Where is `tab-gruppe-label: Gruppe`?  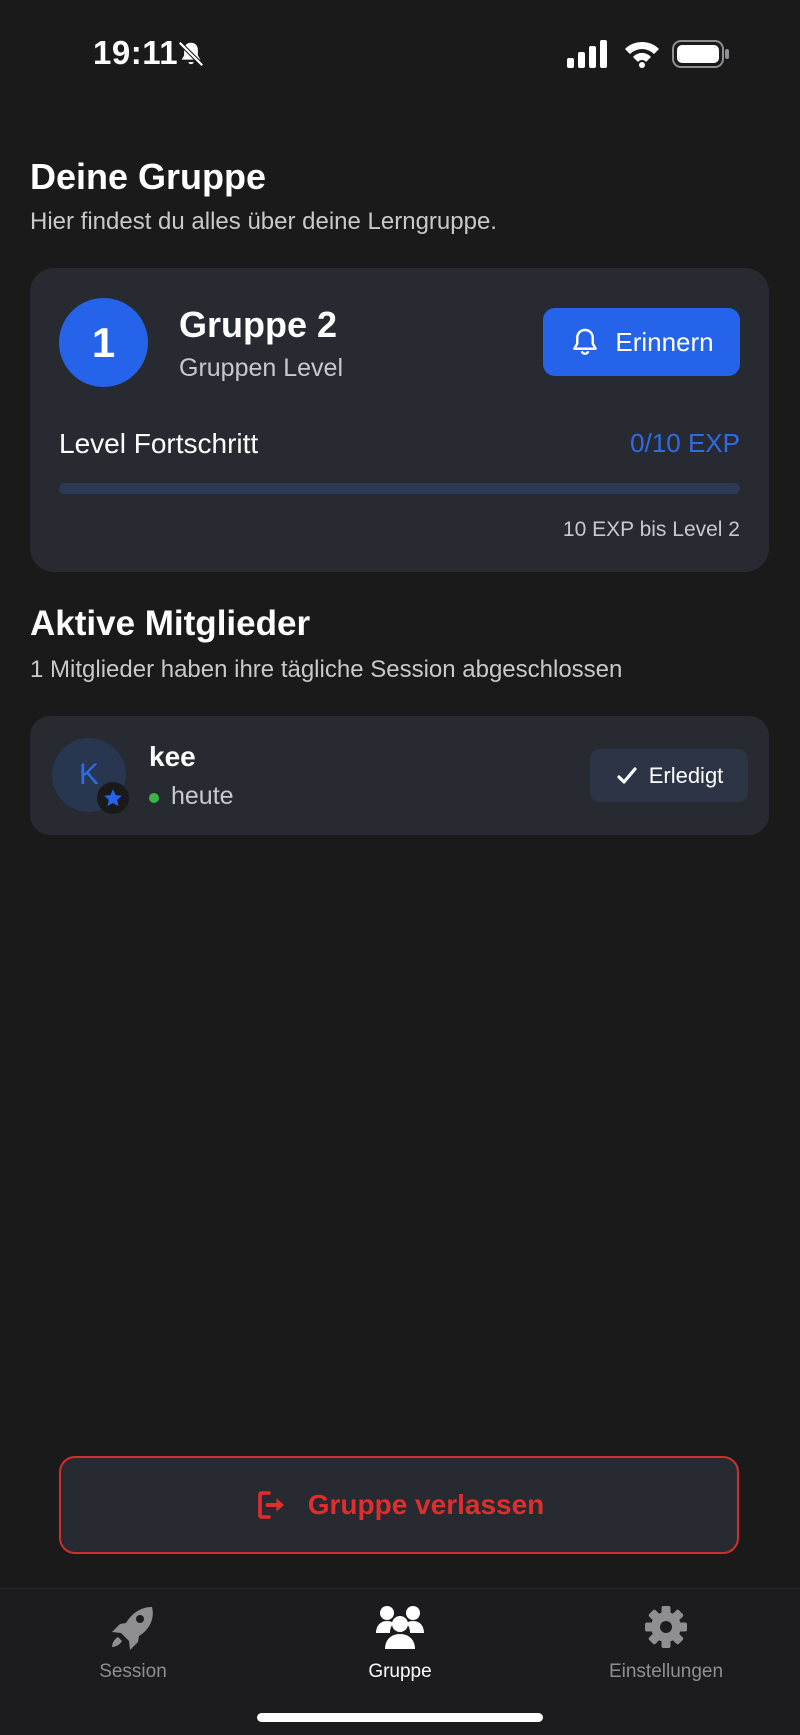
tab-gruppe-label: Gruppe is located at coordinates (400, 1671).